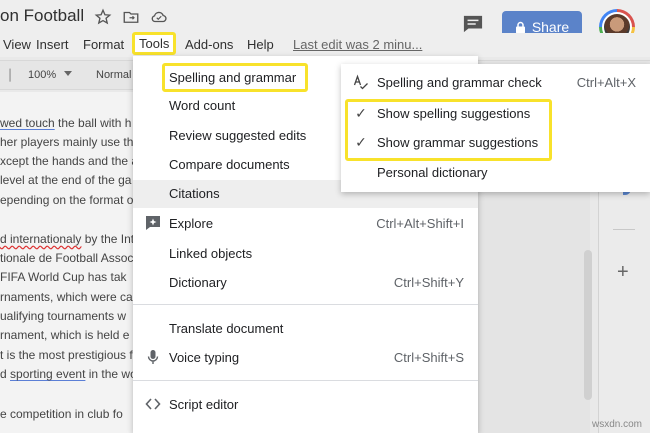 The height and width of the screenshot is (433, 650). Describe the element at coordinates (42, 16) in the screenshot. I see `document-title: on Football` at that location.